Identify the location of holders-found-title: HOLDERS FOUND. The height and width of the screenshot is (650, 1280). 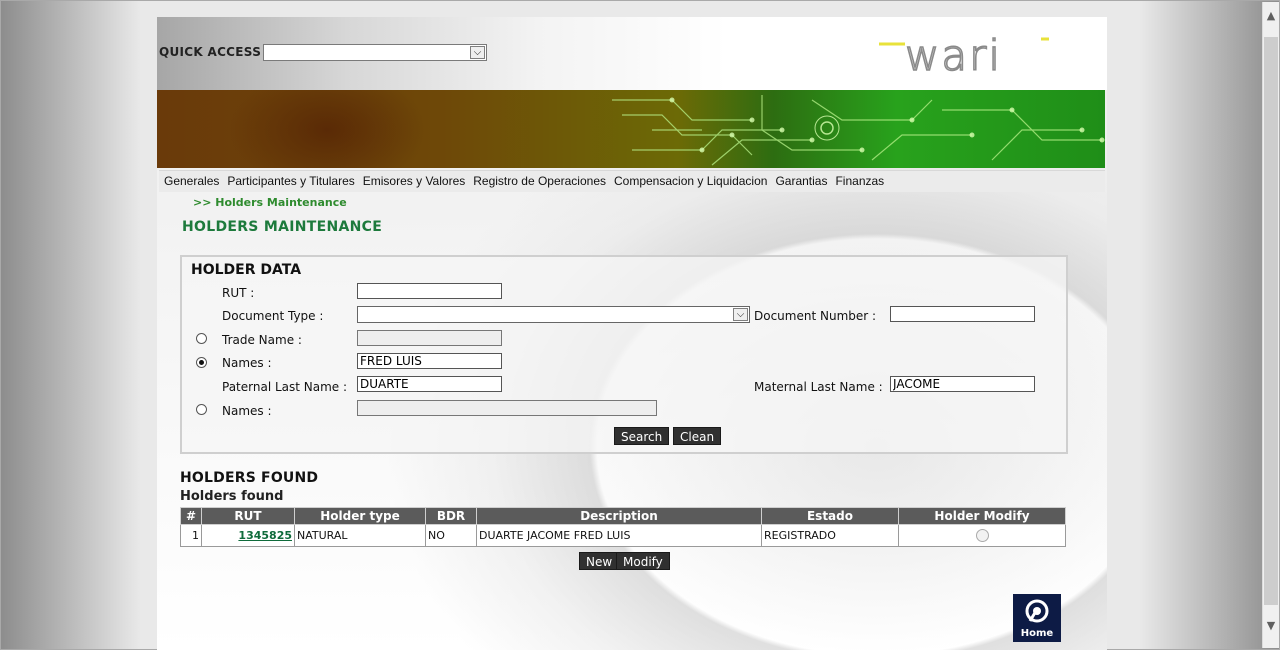
(249, 478).